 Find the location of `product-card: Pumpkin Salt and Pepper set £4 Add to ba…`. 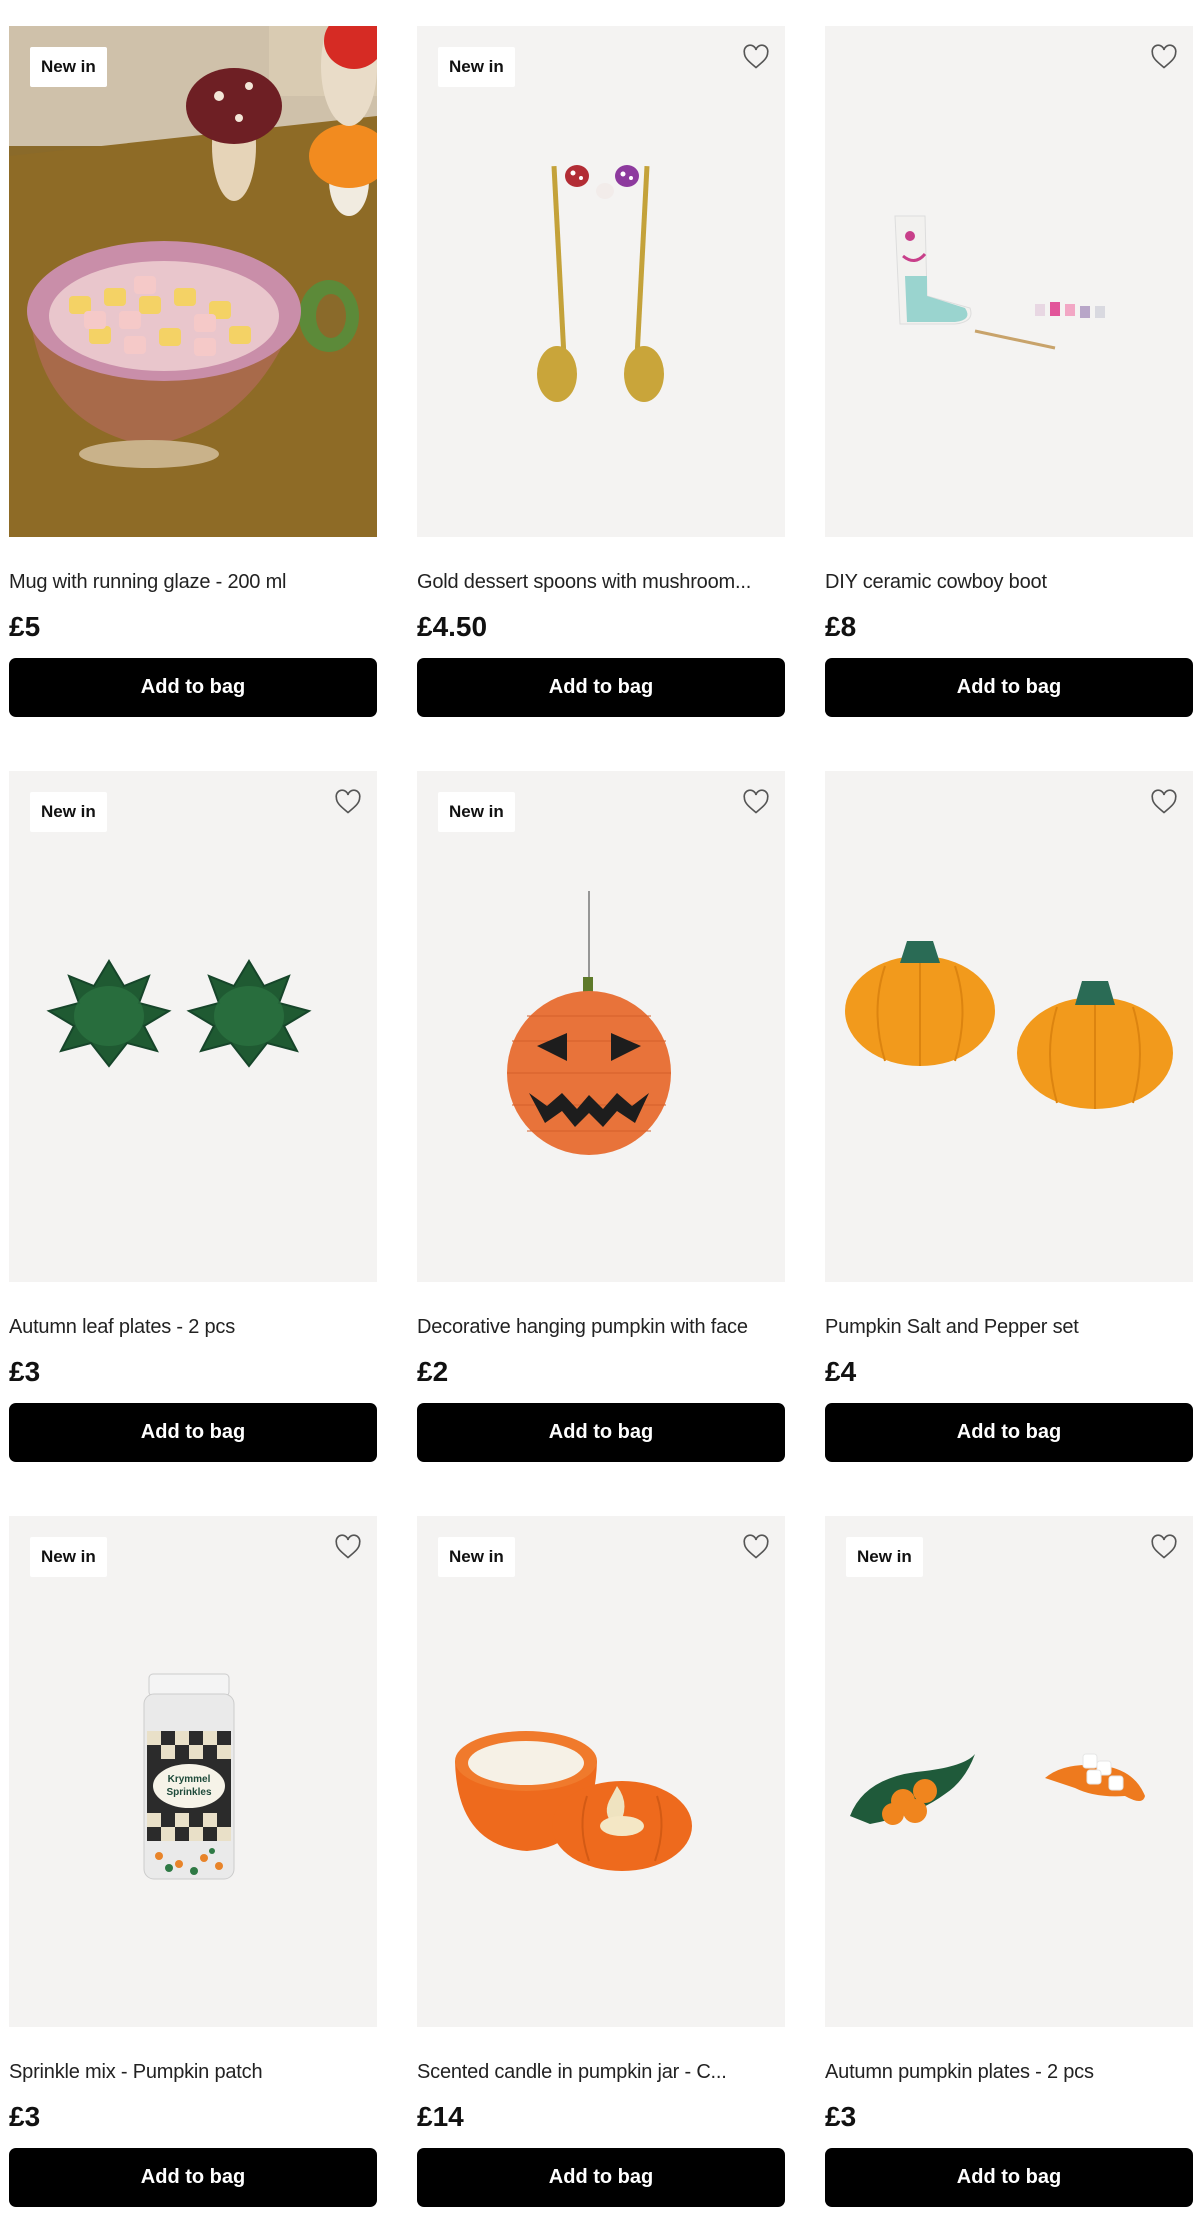

product-card: Pumpkin Salt and Pepper set £4 Add to ba… is located at coordinates (1009, 1116).